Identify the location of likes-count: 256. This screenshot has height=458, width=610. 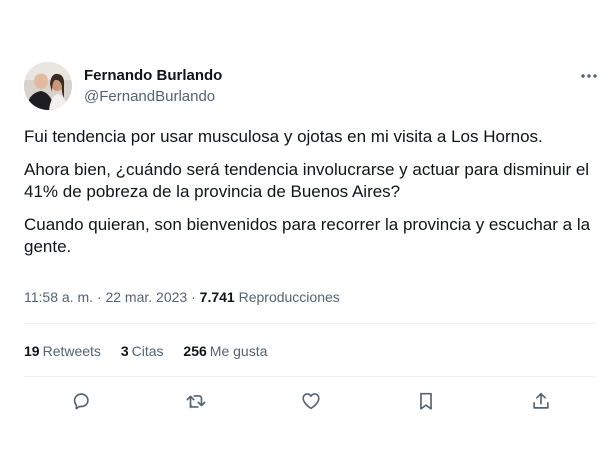
(195, 351).